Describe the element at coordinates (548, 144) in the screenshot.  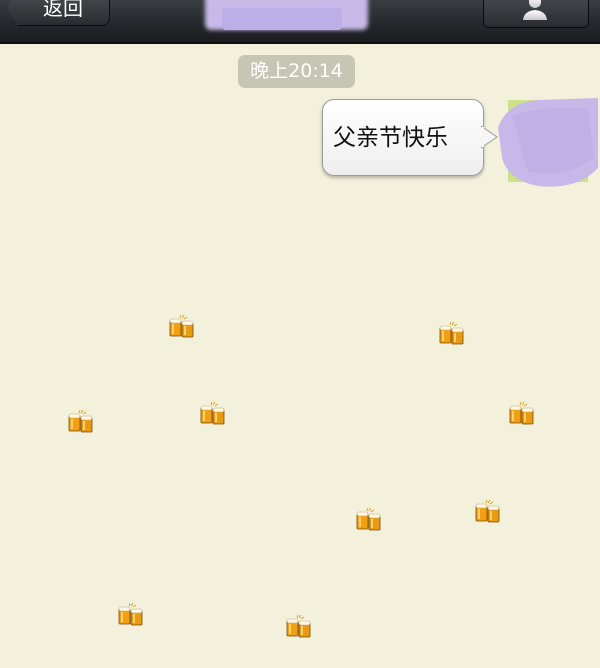
I see `redacted-avatar` at that location.